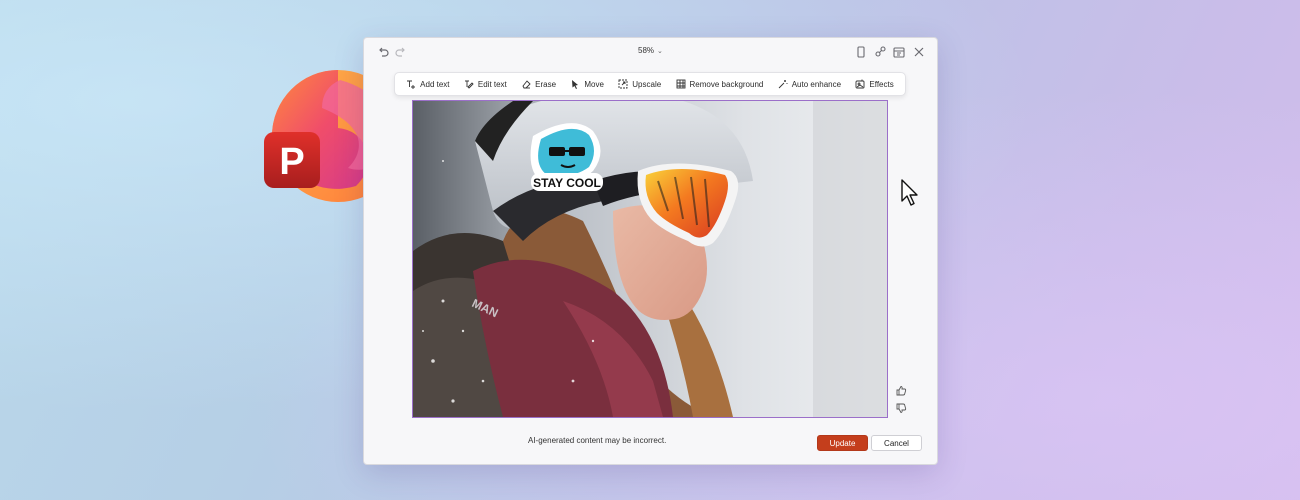 The height and width of the screenshot is (500, 1300). Describe the element at coordinates (680, 84) in the screenshot. I see `remove-background-icon` at that location.